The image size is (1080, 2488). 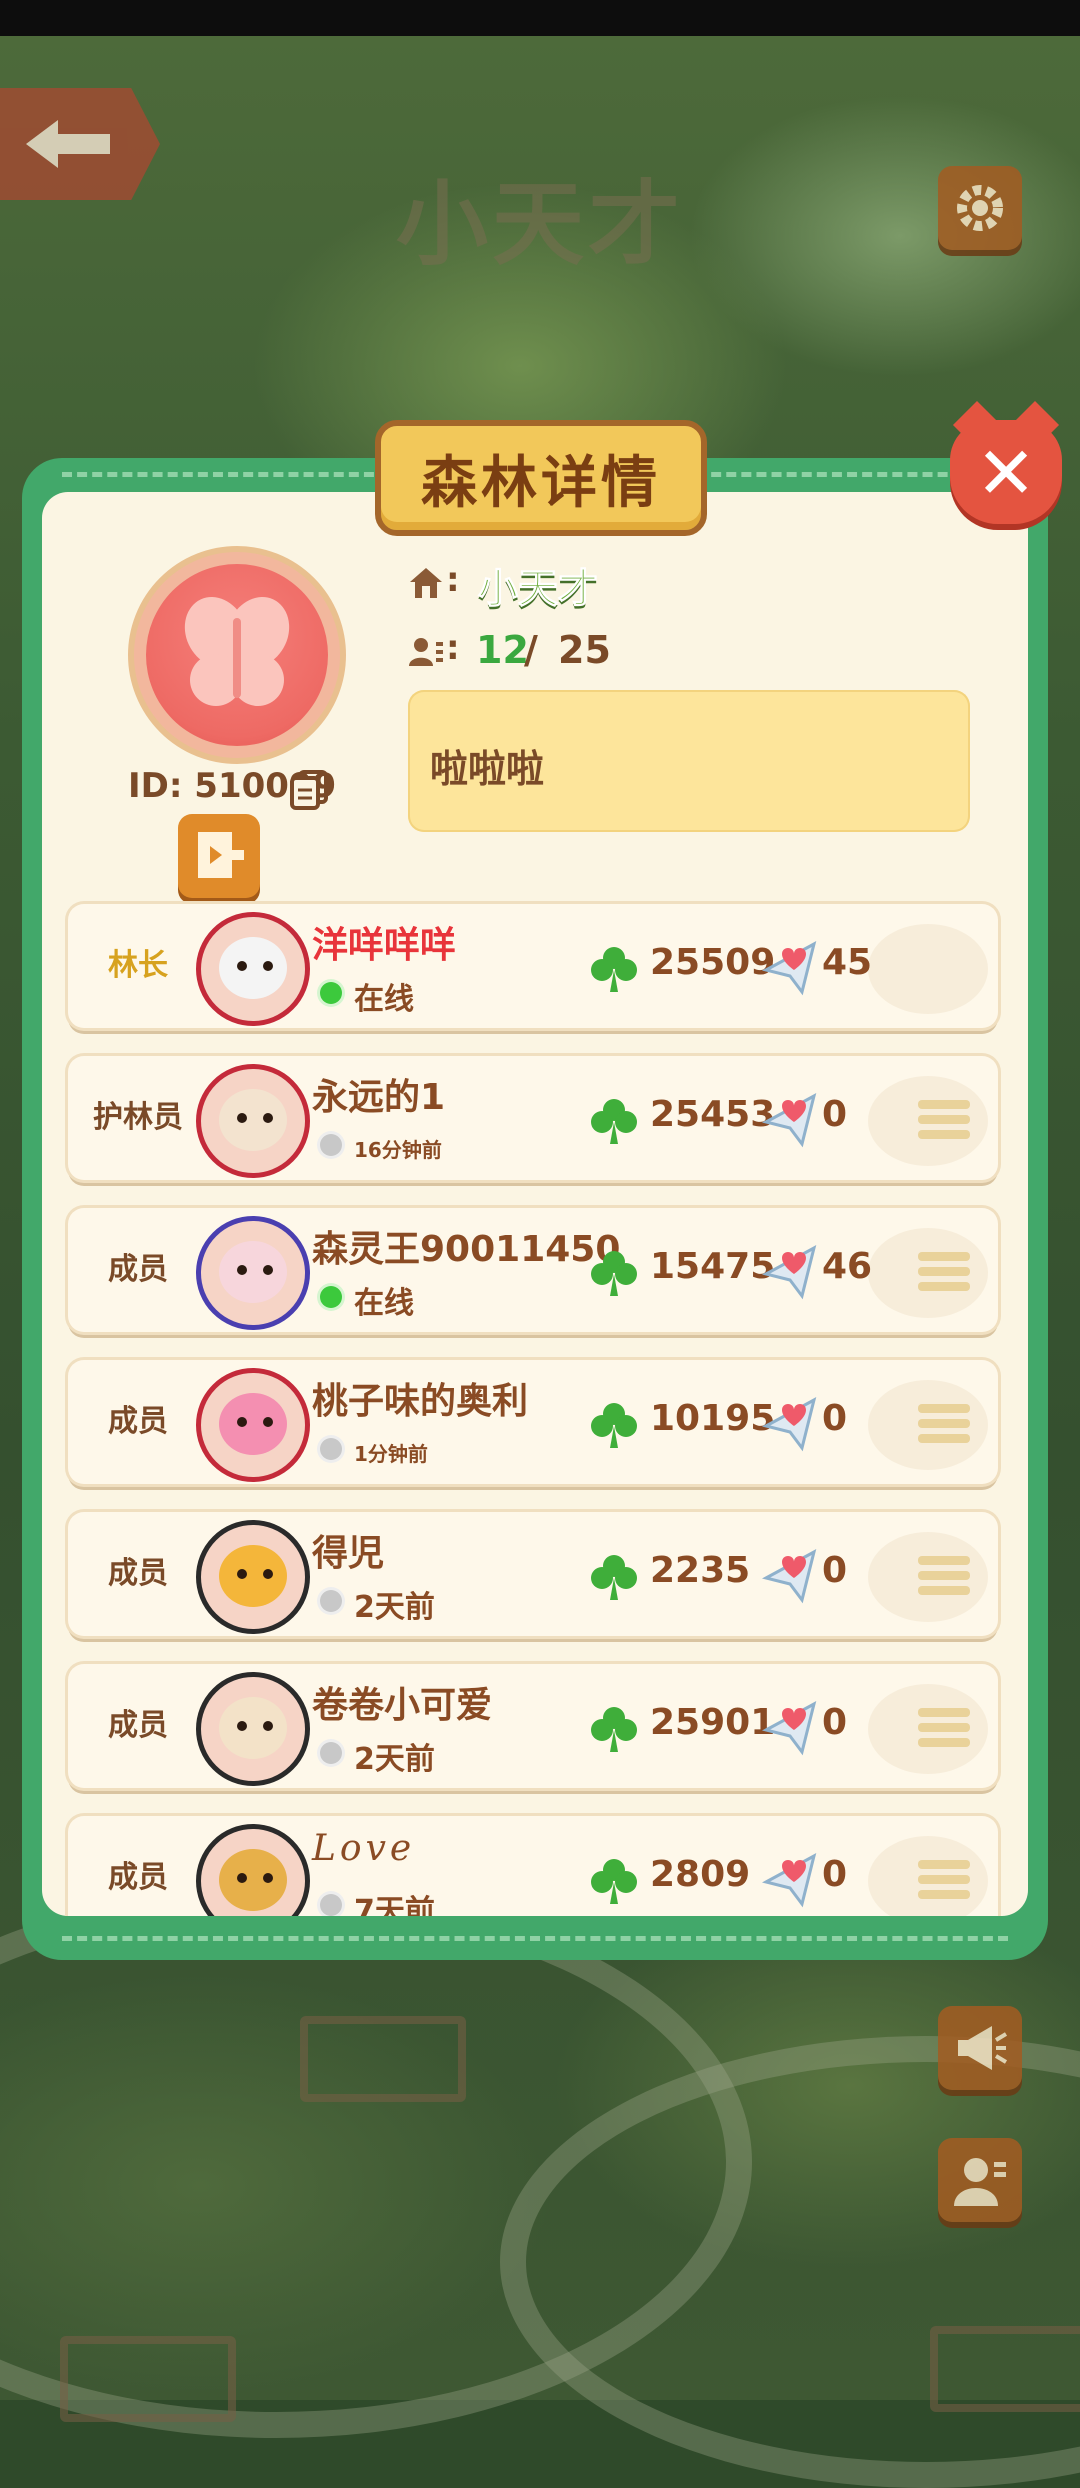 What do you see at coordinates (453, 580) in the screenshot?
I see `name-colon: :` at bounding box center [453, 580].